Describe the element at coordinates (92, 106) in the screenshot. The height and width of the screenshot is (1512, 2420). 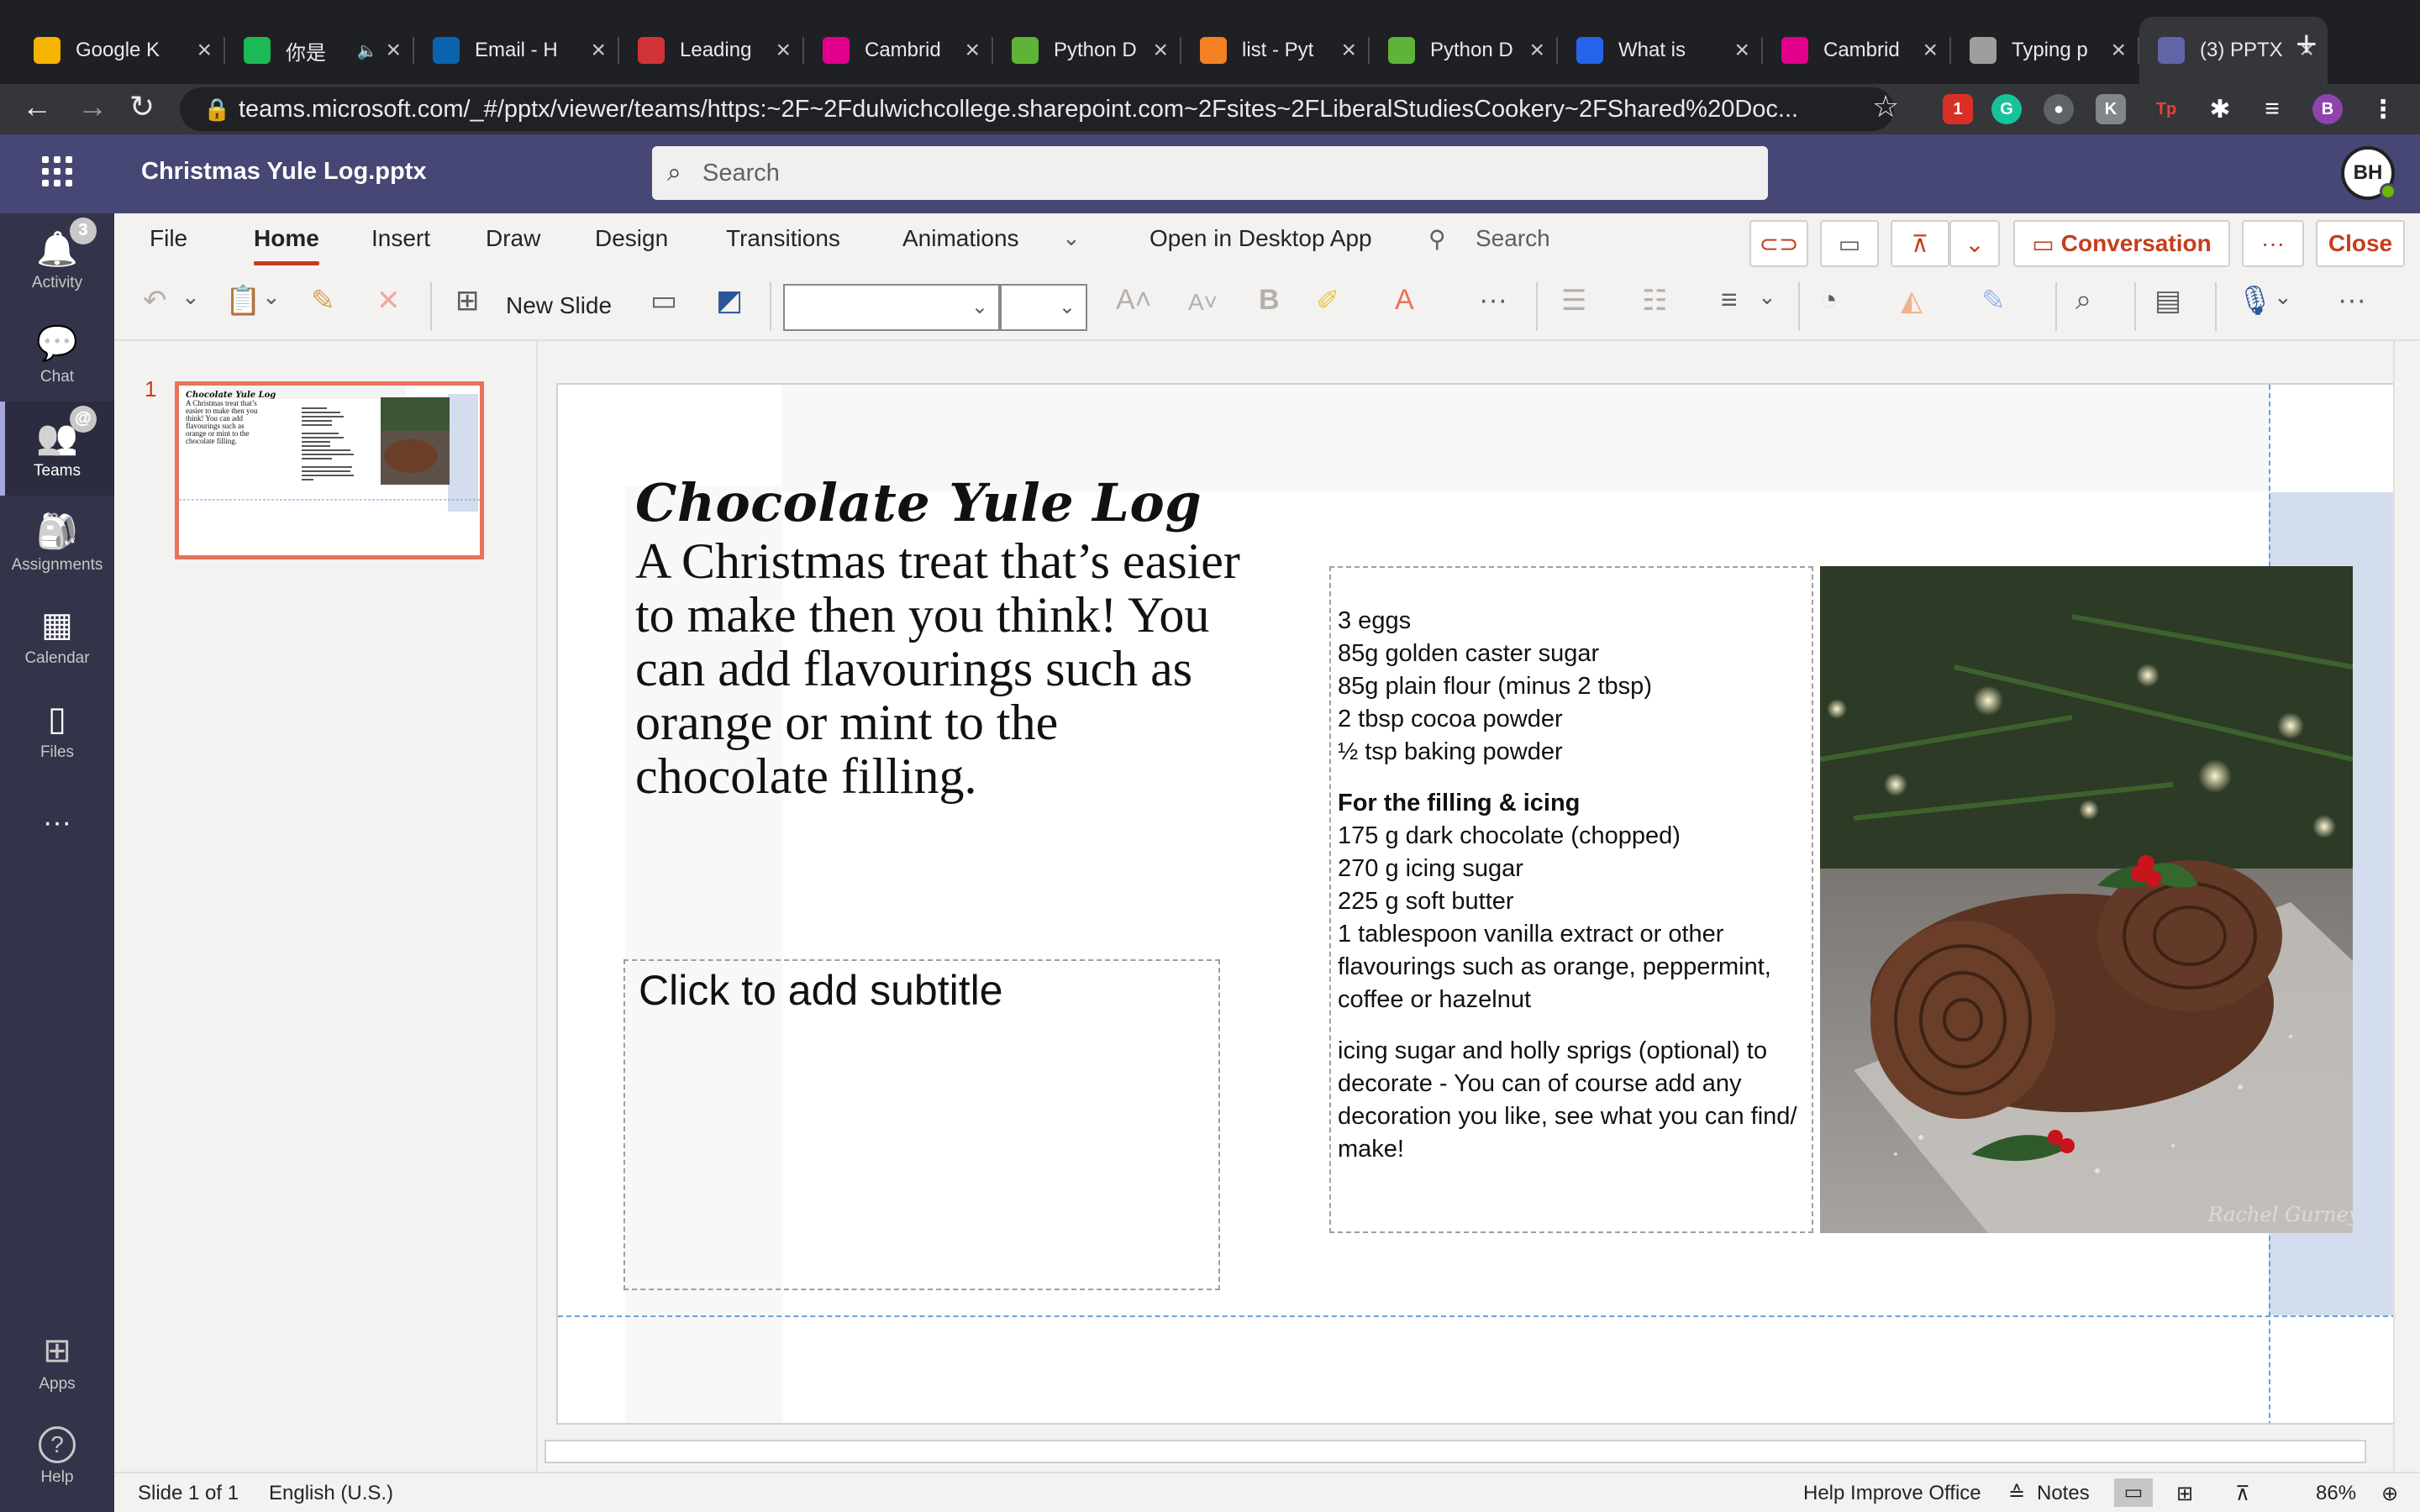
I see `forward-icon: →` at that location.